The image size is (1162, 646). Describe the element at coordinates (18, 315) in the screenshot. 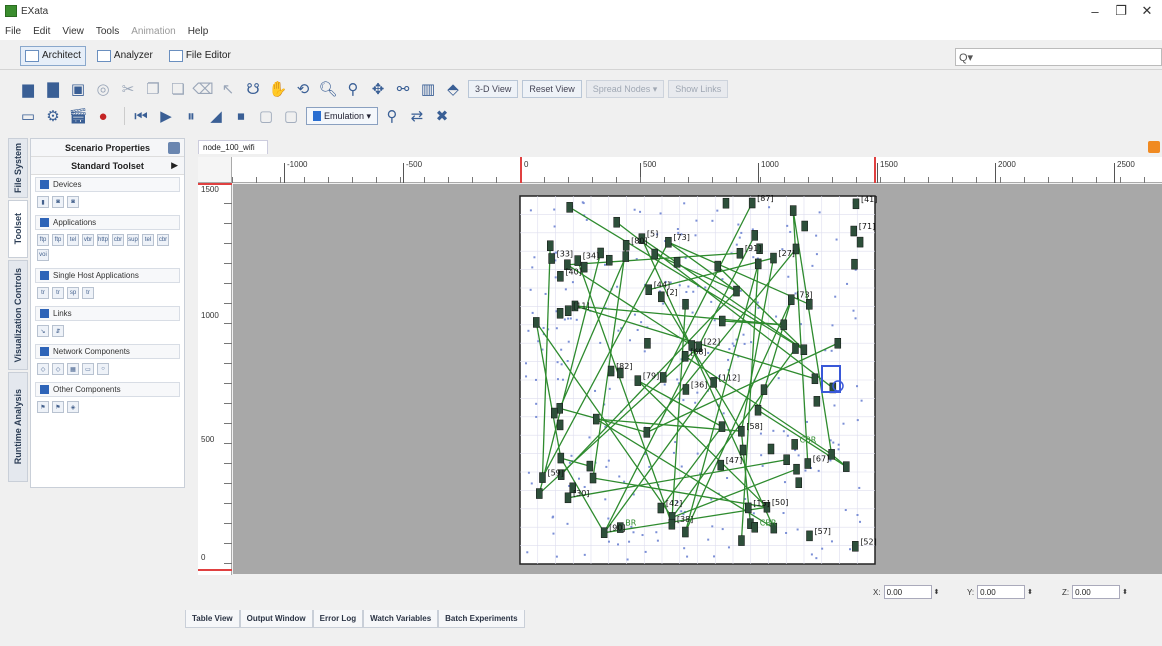

I see `tab-visualization-controls: Visualization Controls` at that location.